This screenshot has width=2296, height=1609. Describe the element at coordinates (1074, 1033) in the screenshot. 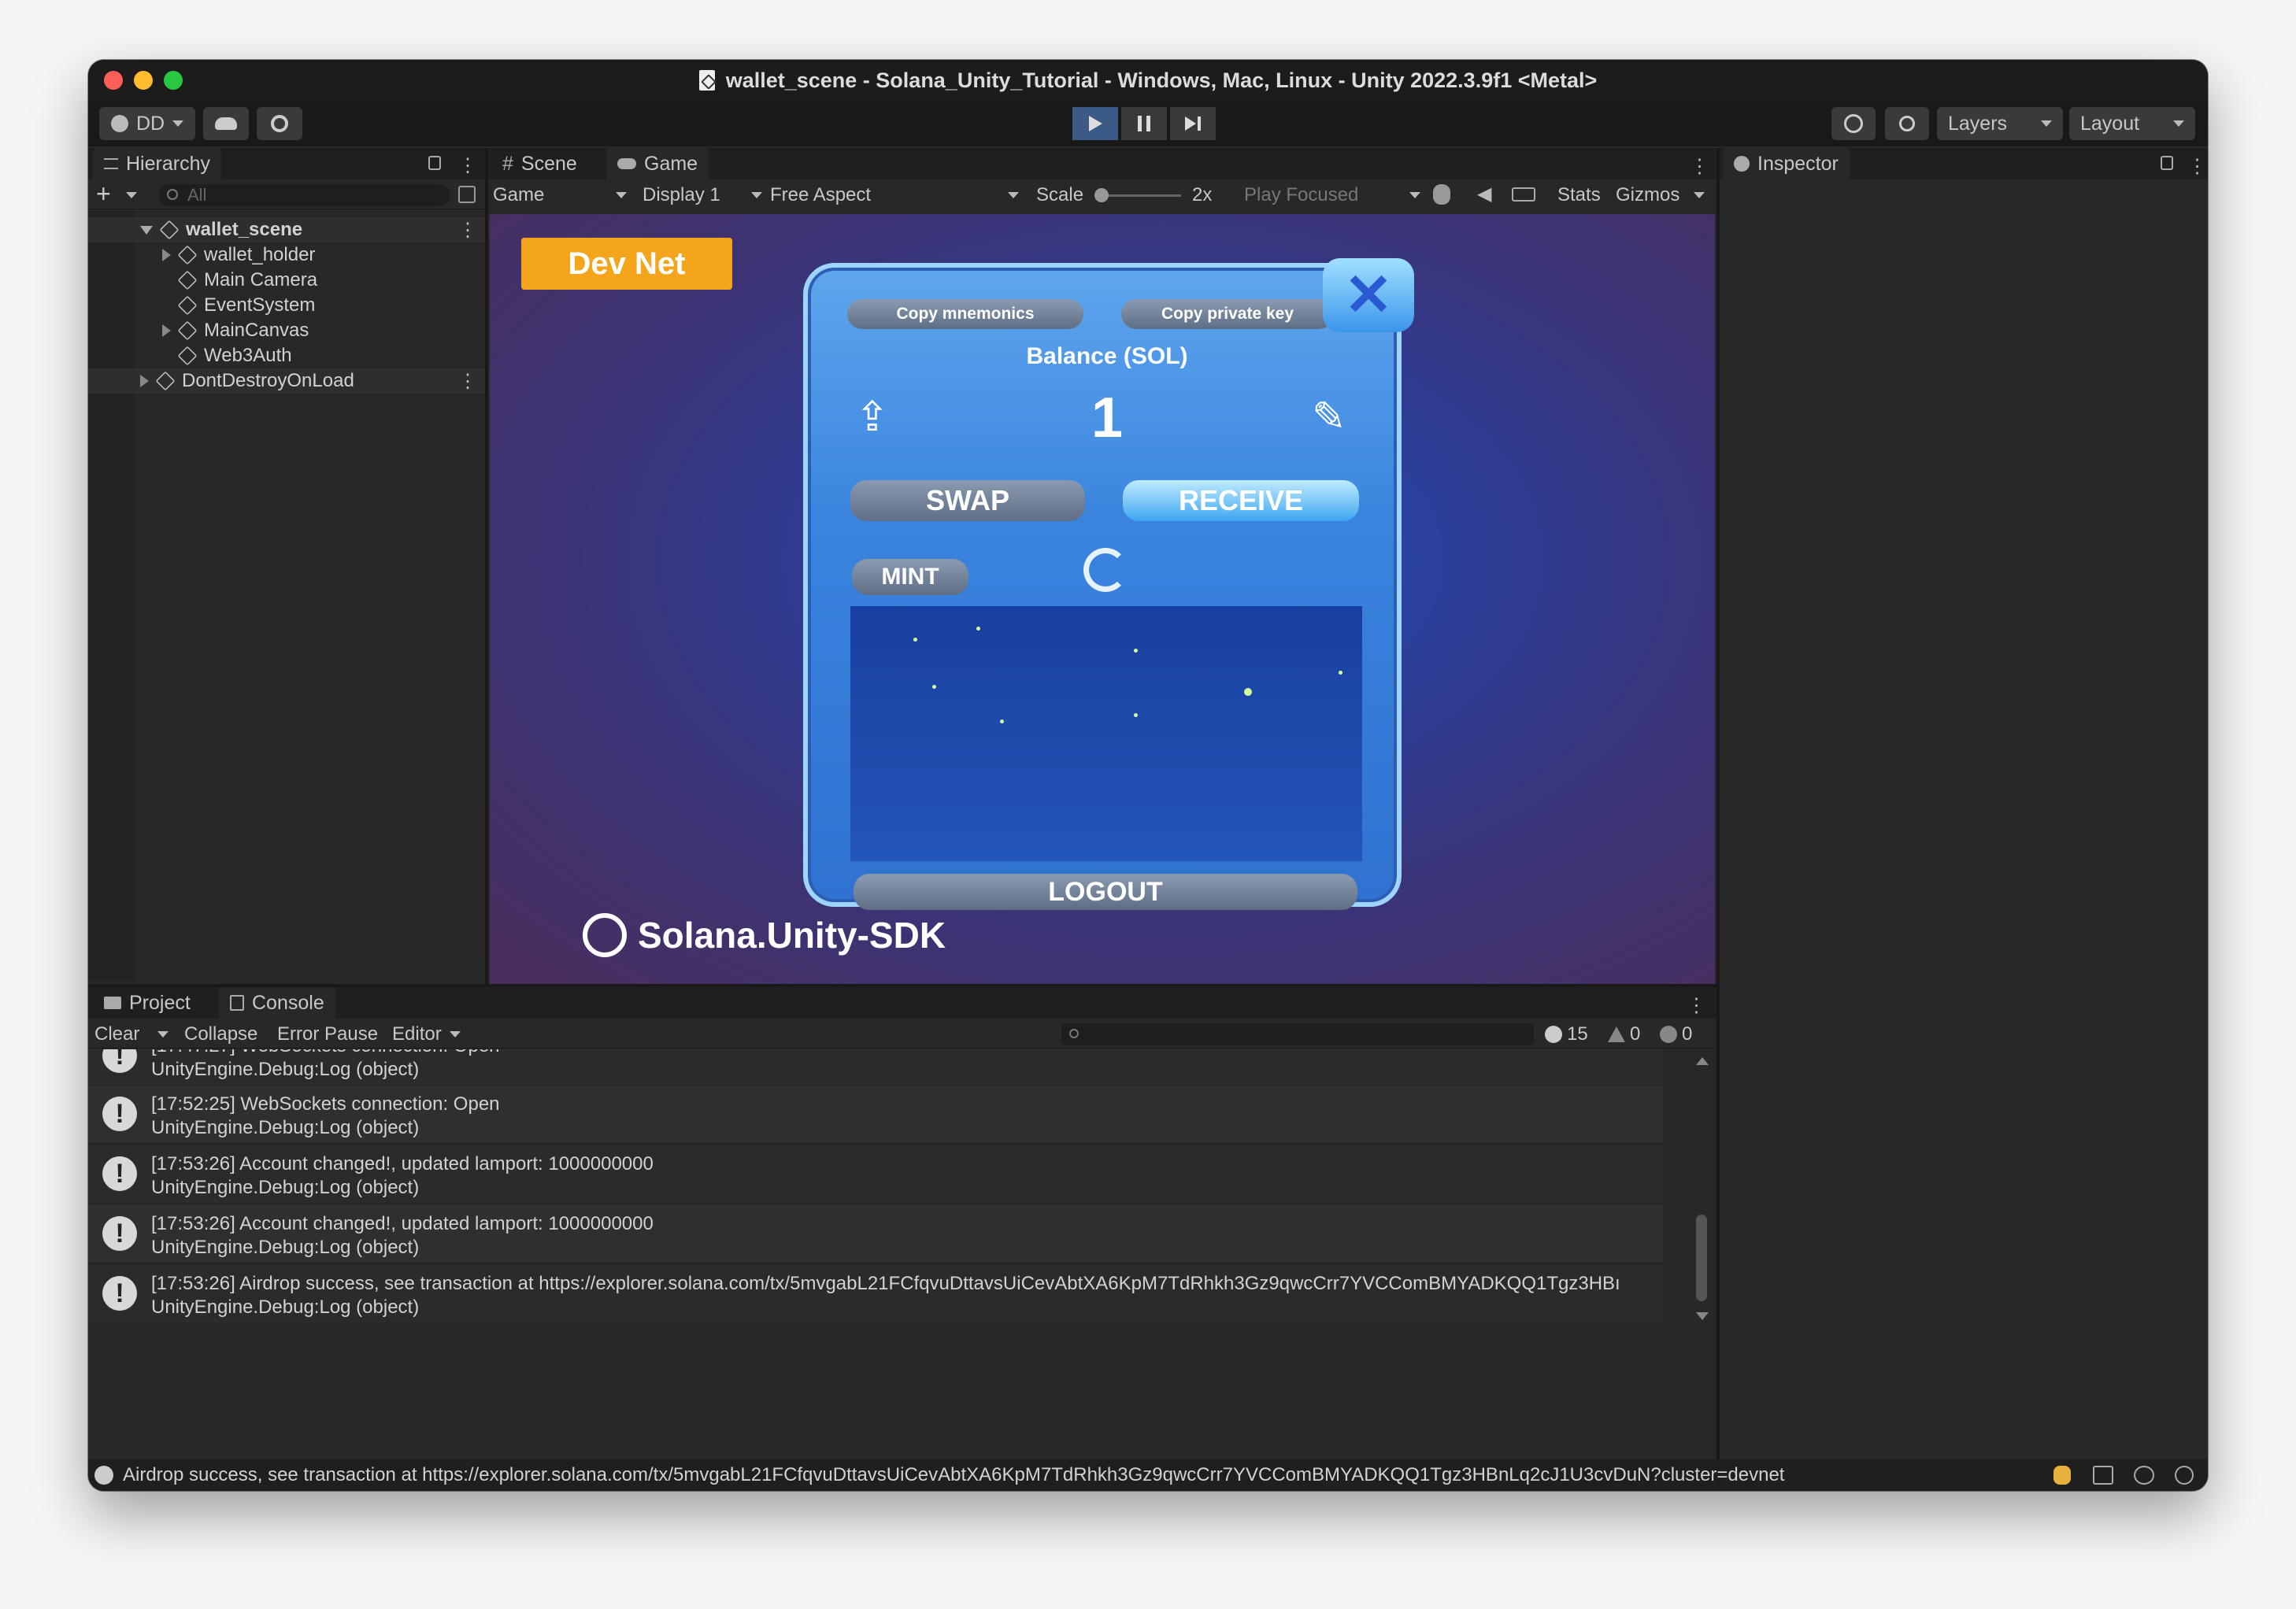

I see `search-icon` at that location.